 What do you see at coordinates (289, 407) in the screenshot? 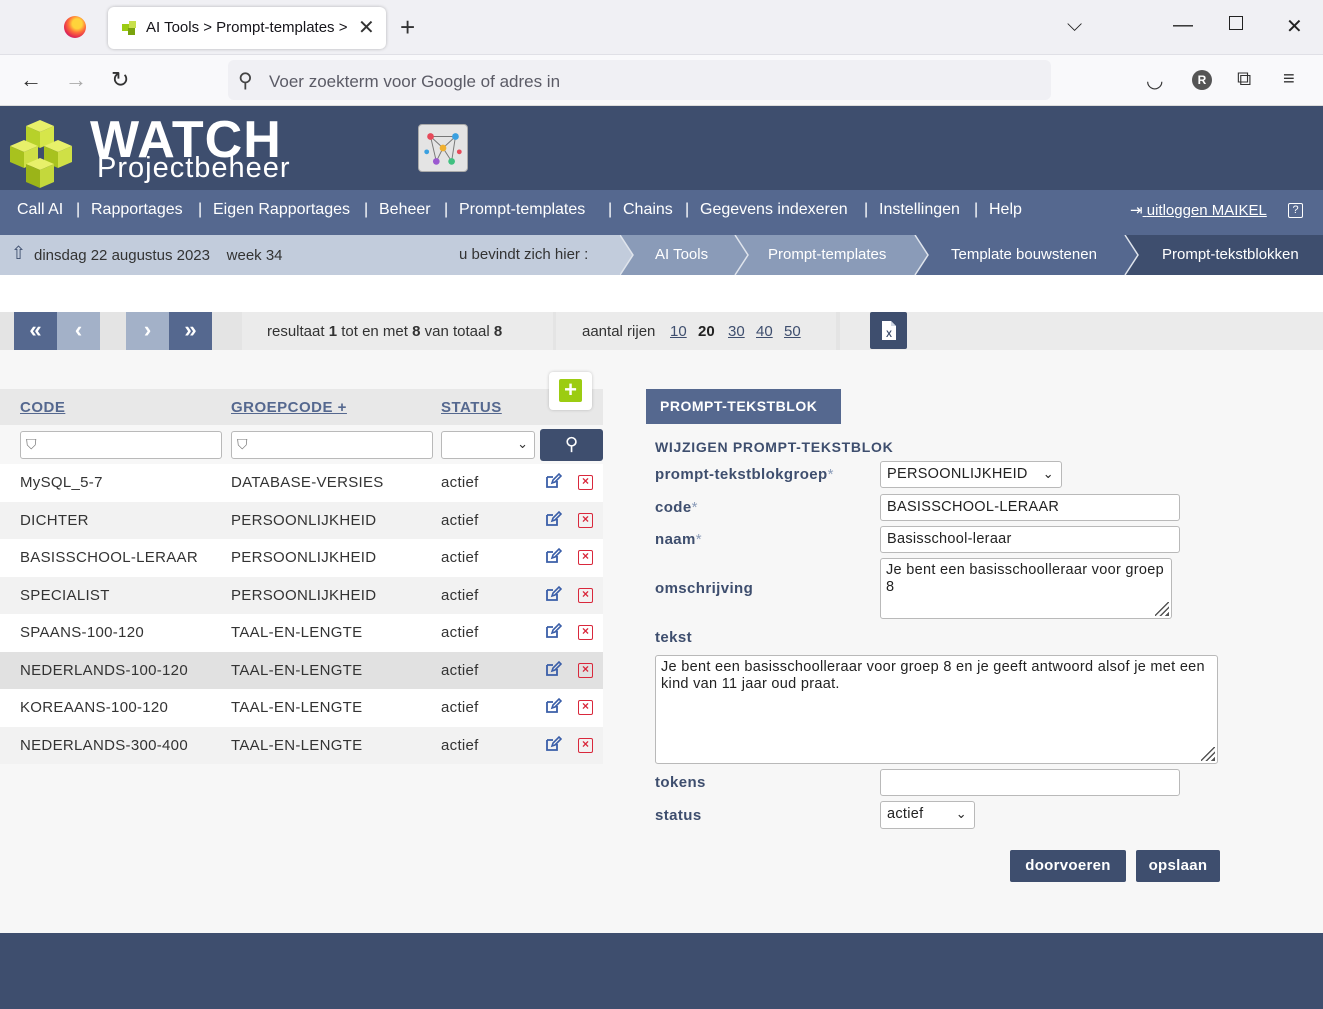
I see `column-header-groepcode: GROEPCODE +` at bounding box center [289, 407].